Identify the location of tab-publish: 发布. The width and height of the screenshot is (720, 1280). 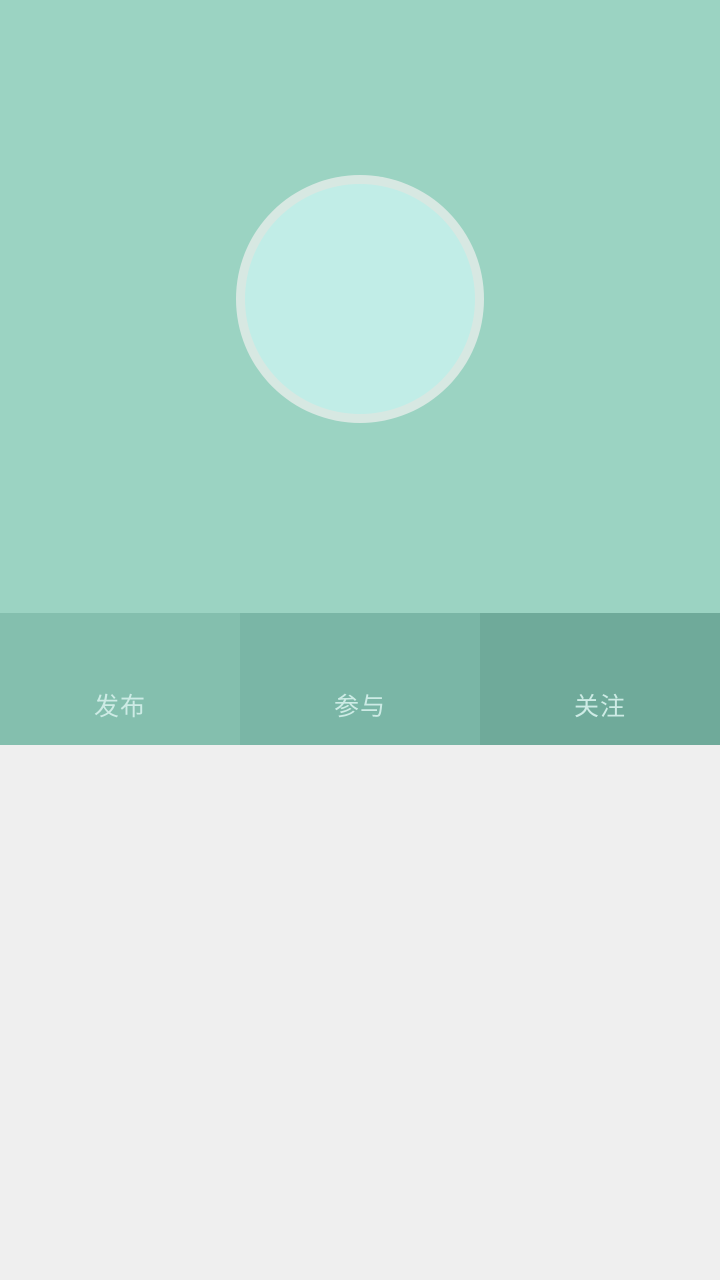
(120, 679).